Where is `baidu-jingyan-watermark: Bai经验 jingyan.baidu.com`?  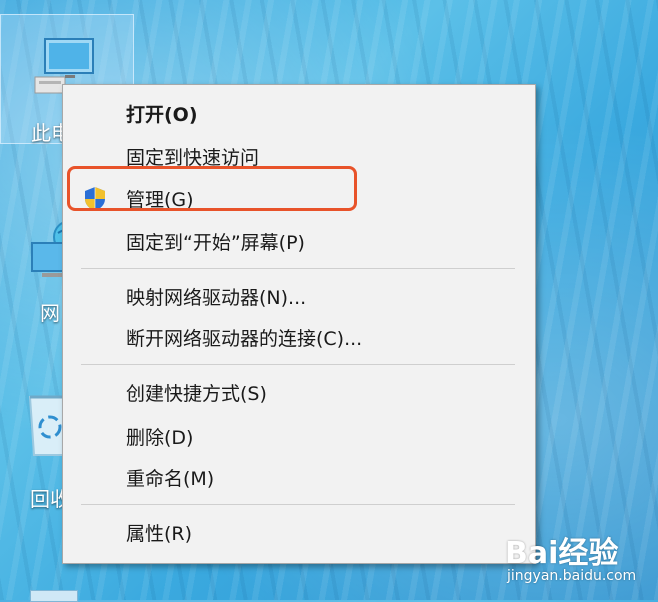
baidu-jingyan-watermark: Bai经验 jingyan.baidu.com is located at coordinates (577, 558).